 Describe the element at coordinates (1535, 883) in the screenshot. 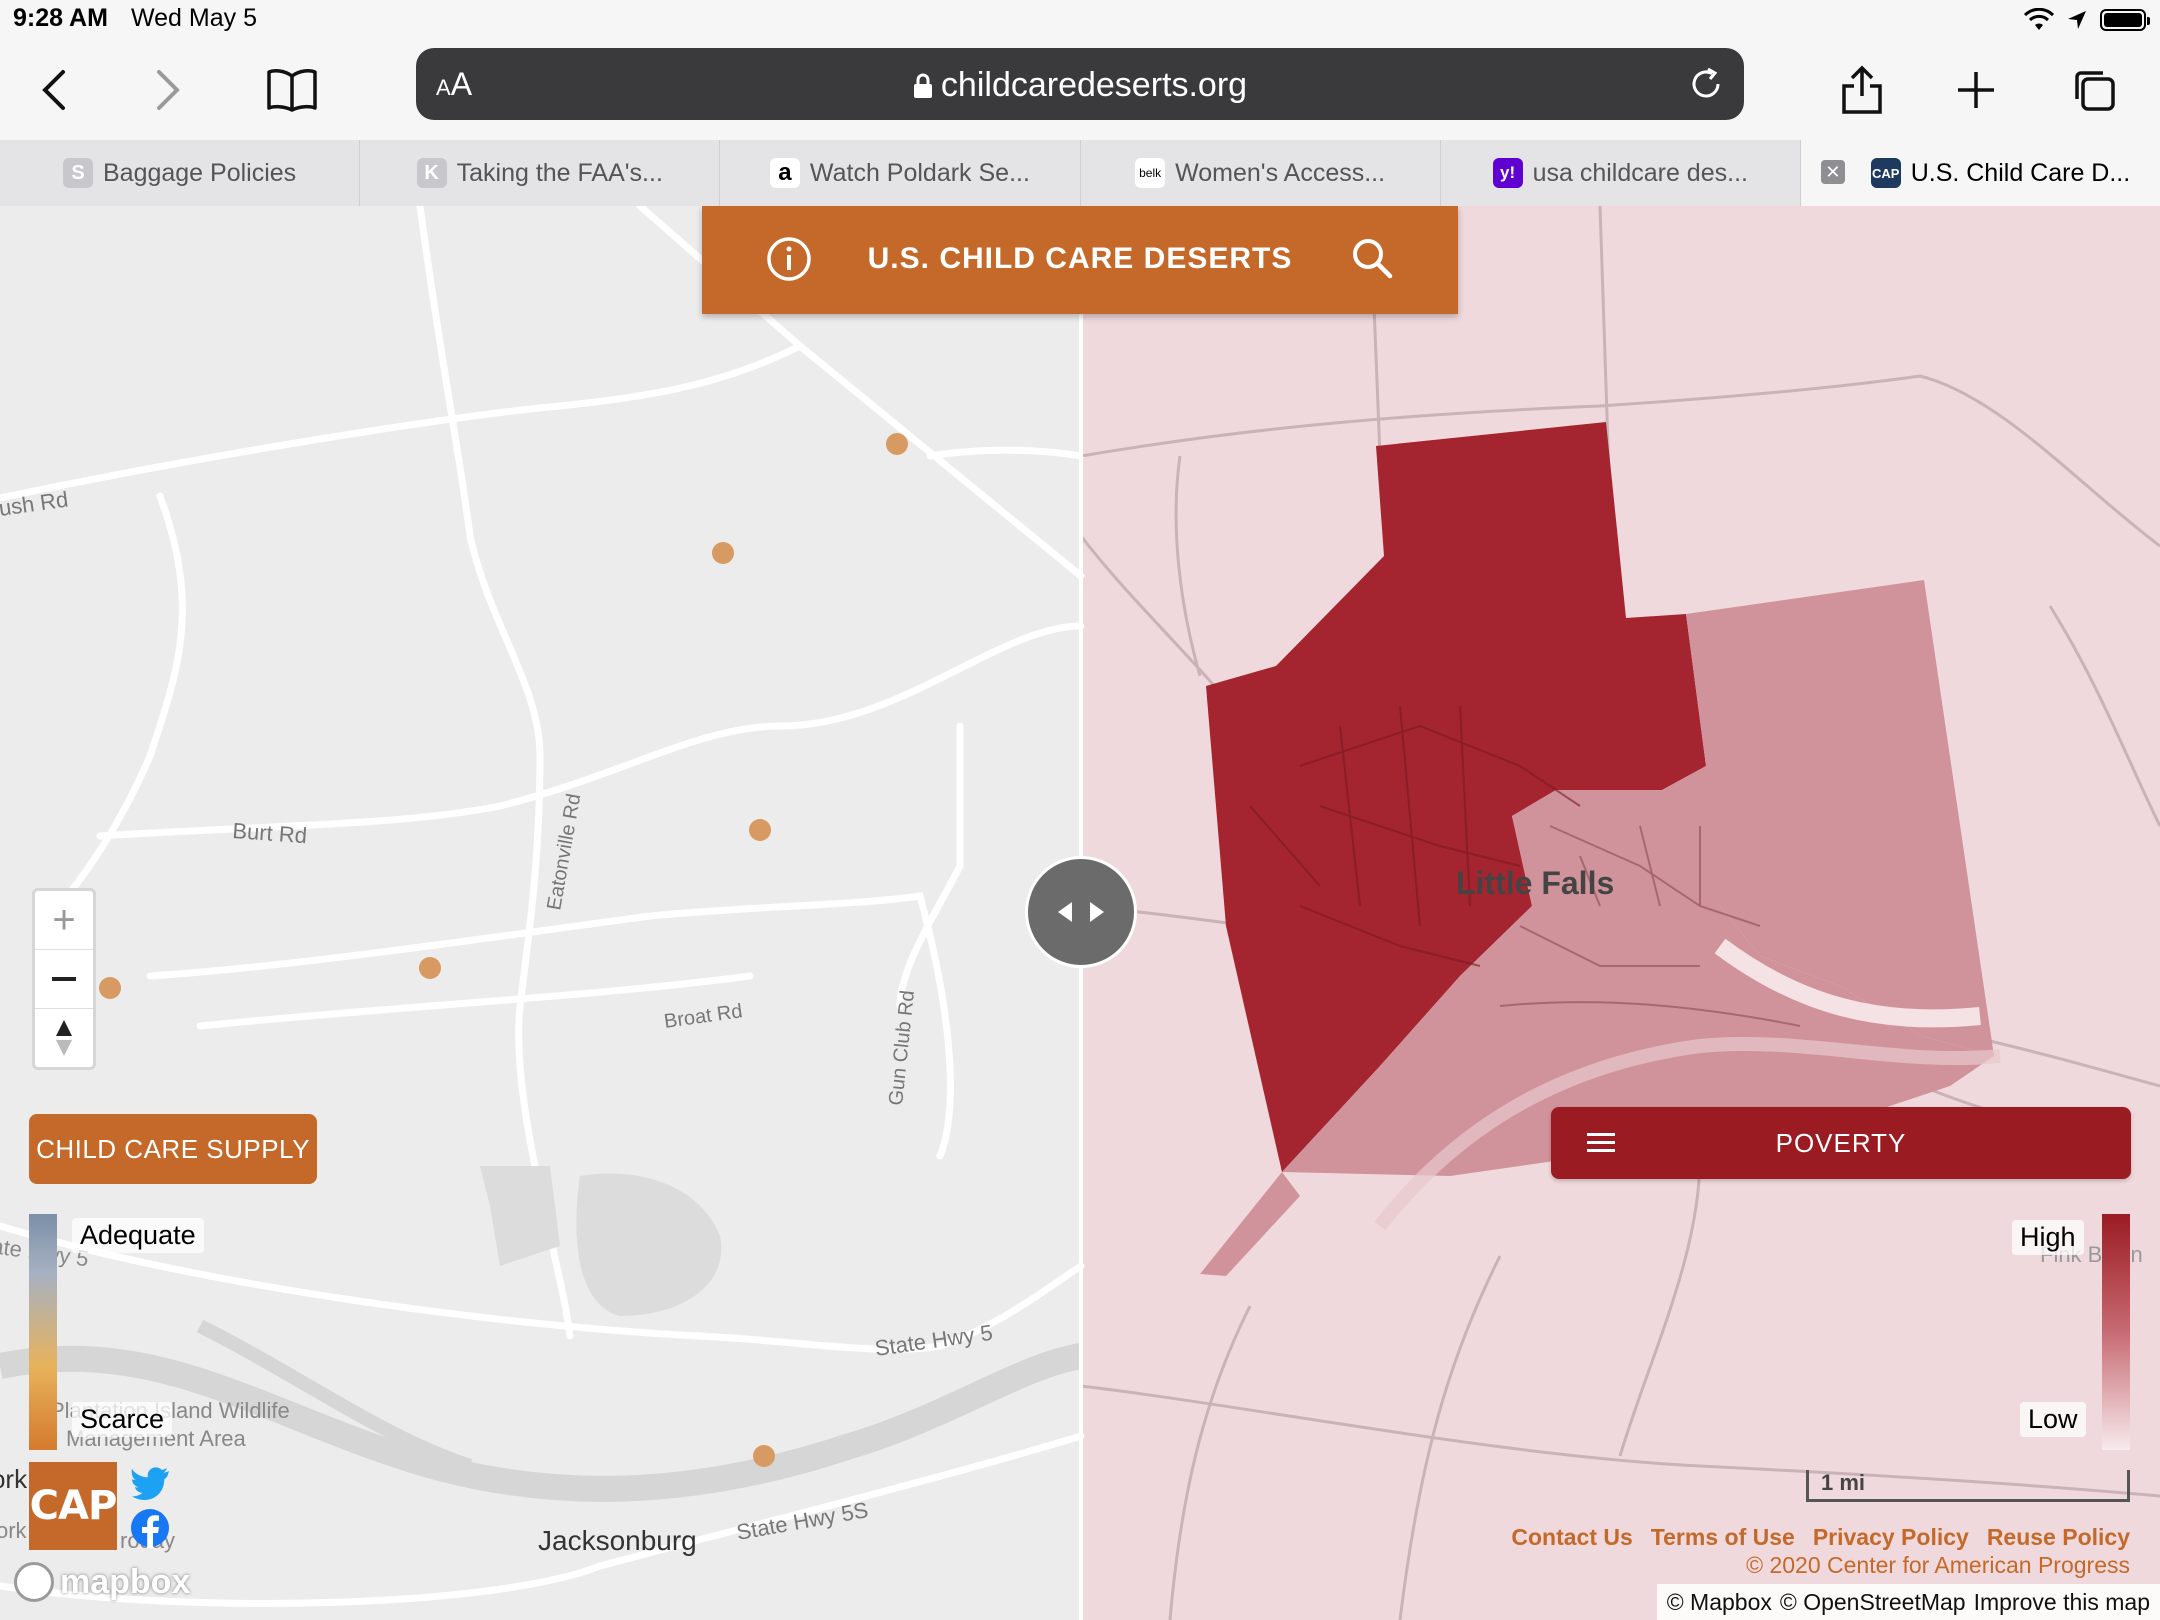

I see `place-label: Little Falls` at that location.